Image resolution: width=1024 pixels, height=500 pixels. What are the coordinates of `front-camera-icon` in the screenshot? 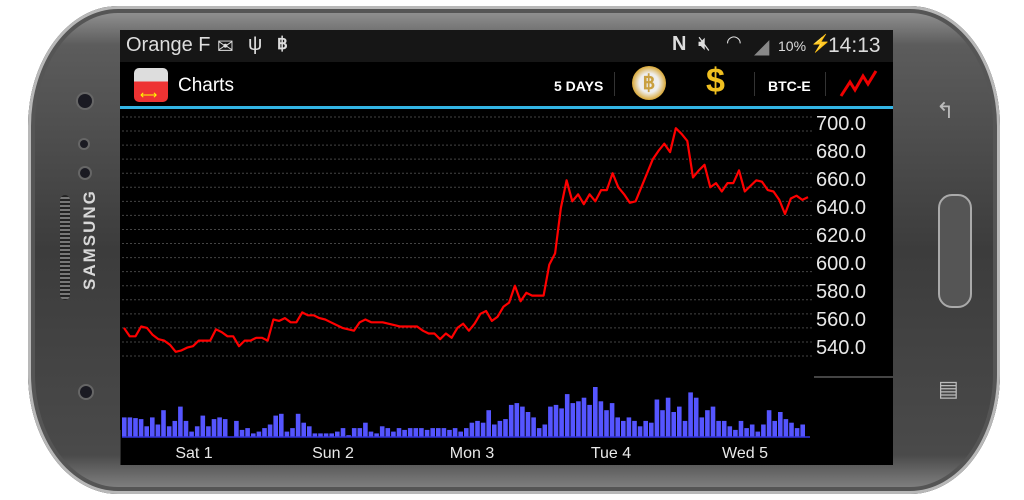 It's located at (85, 101).